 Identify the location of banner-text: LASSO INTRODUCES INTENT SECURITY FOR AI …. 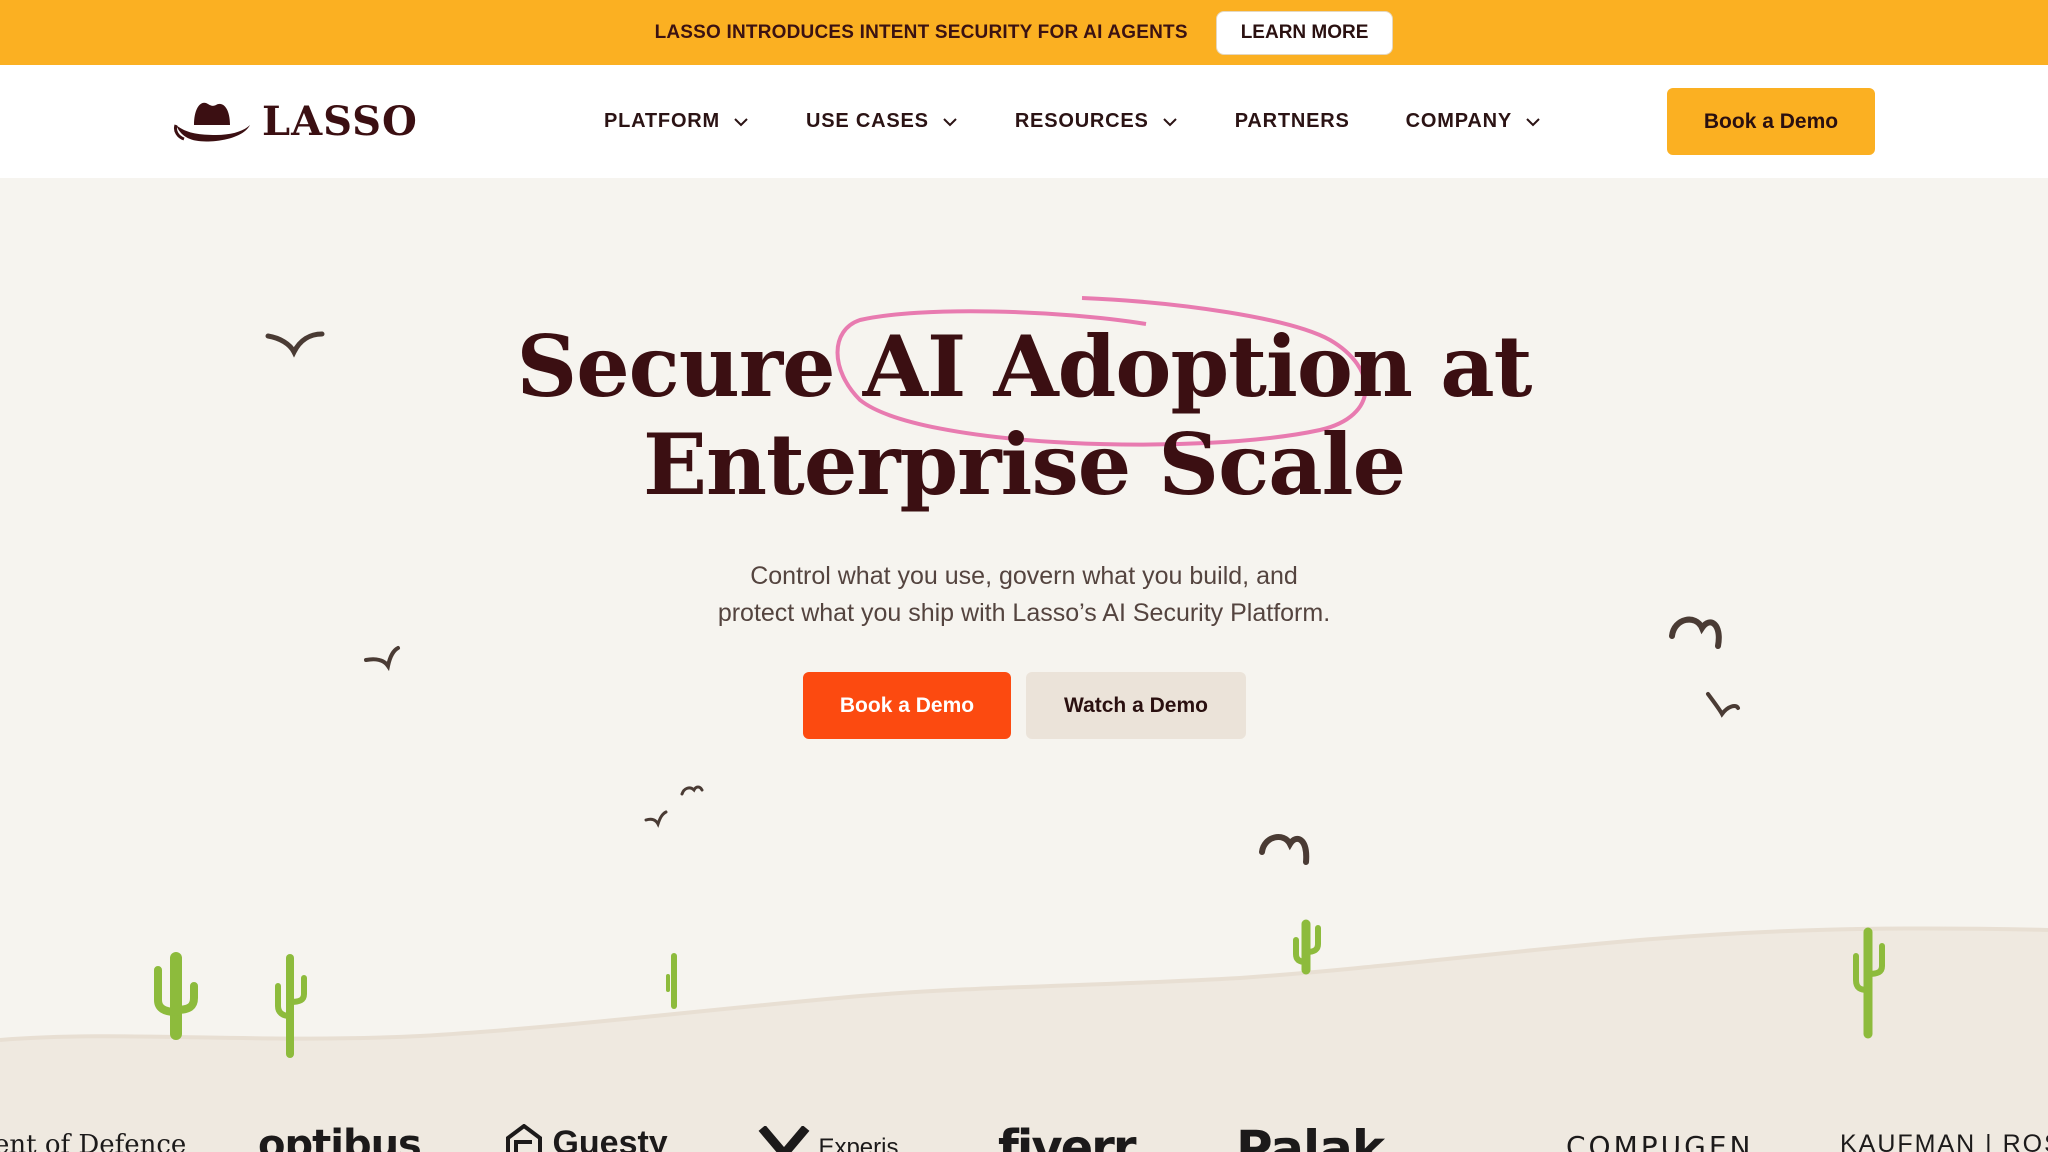
(921, 32).